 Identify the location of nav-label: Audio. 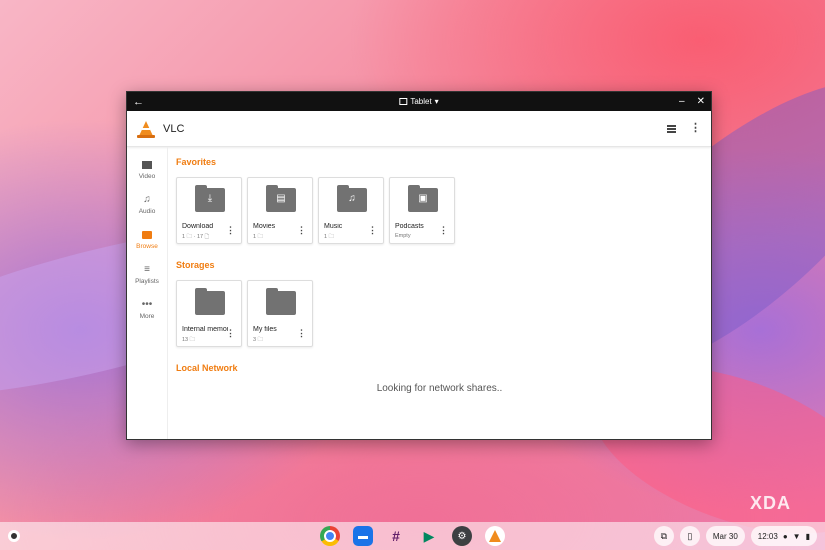
(147, 211).